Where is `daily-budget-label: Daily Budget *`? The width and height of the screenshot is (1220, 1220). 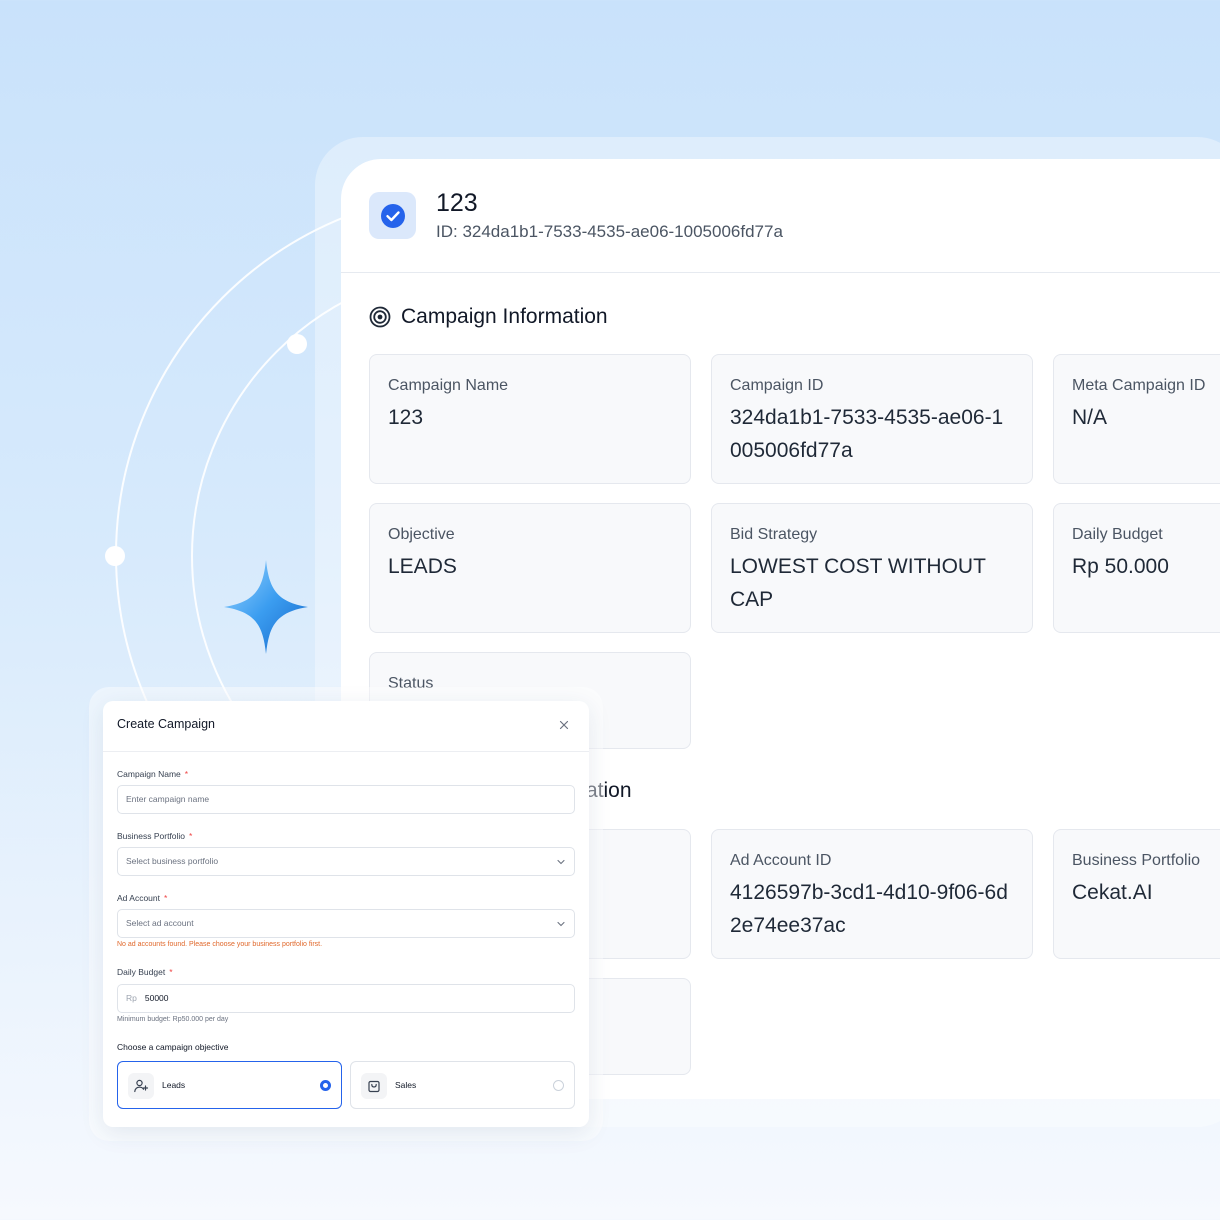
daily-budget-label: Daily Budget * is located at coordinates (145, 972).